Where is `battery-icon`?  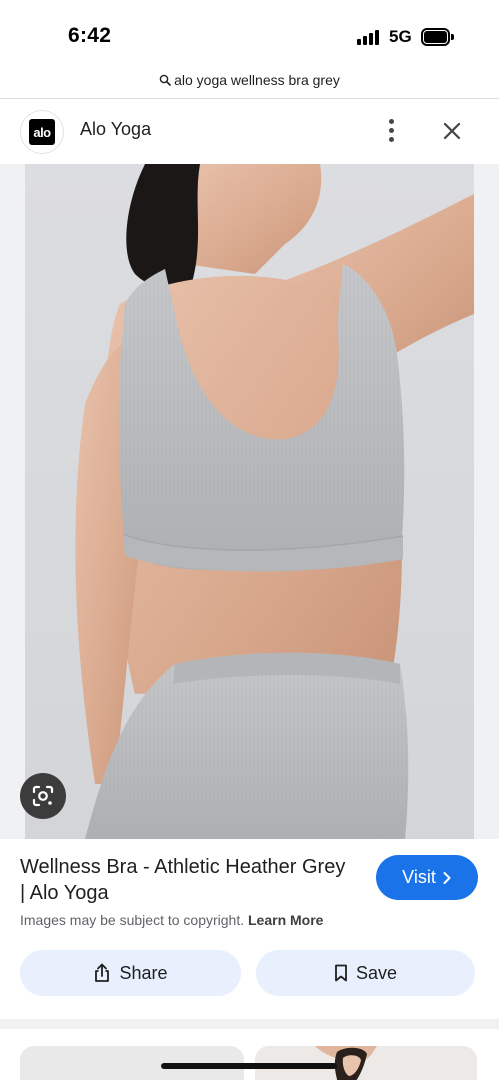 battery-icon is located at coordinates (437, 37).